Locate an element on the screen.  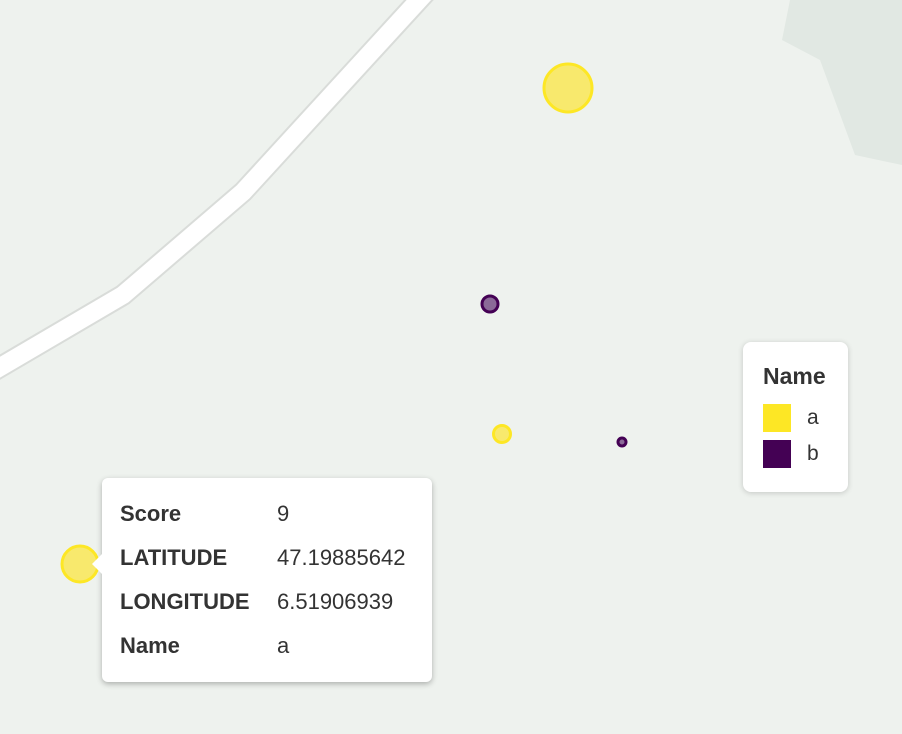
legend-swatch-b is located at coordinates (777, 454).